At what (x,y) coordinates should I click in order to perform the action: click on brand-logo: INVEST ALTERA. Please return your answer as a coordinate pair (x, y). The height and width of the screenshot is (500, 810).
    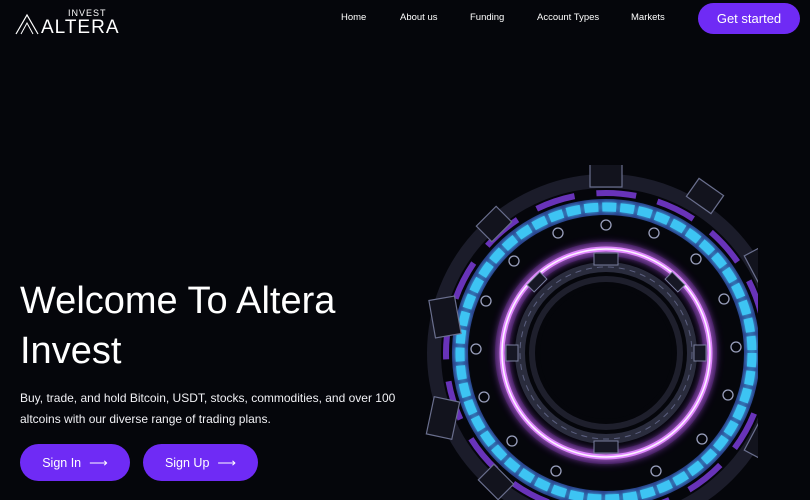
    Looking at the image, I should click on (66, 23).